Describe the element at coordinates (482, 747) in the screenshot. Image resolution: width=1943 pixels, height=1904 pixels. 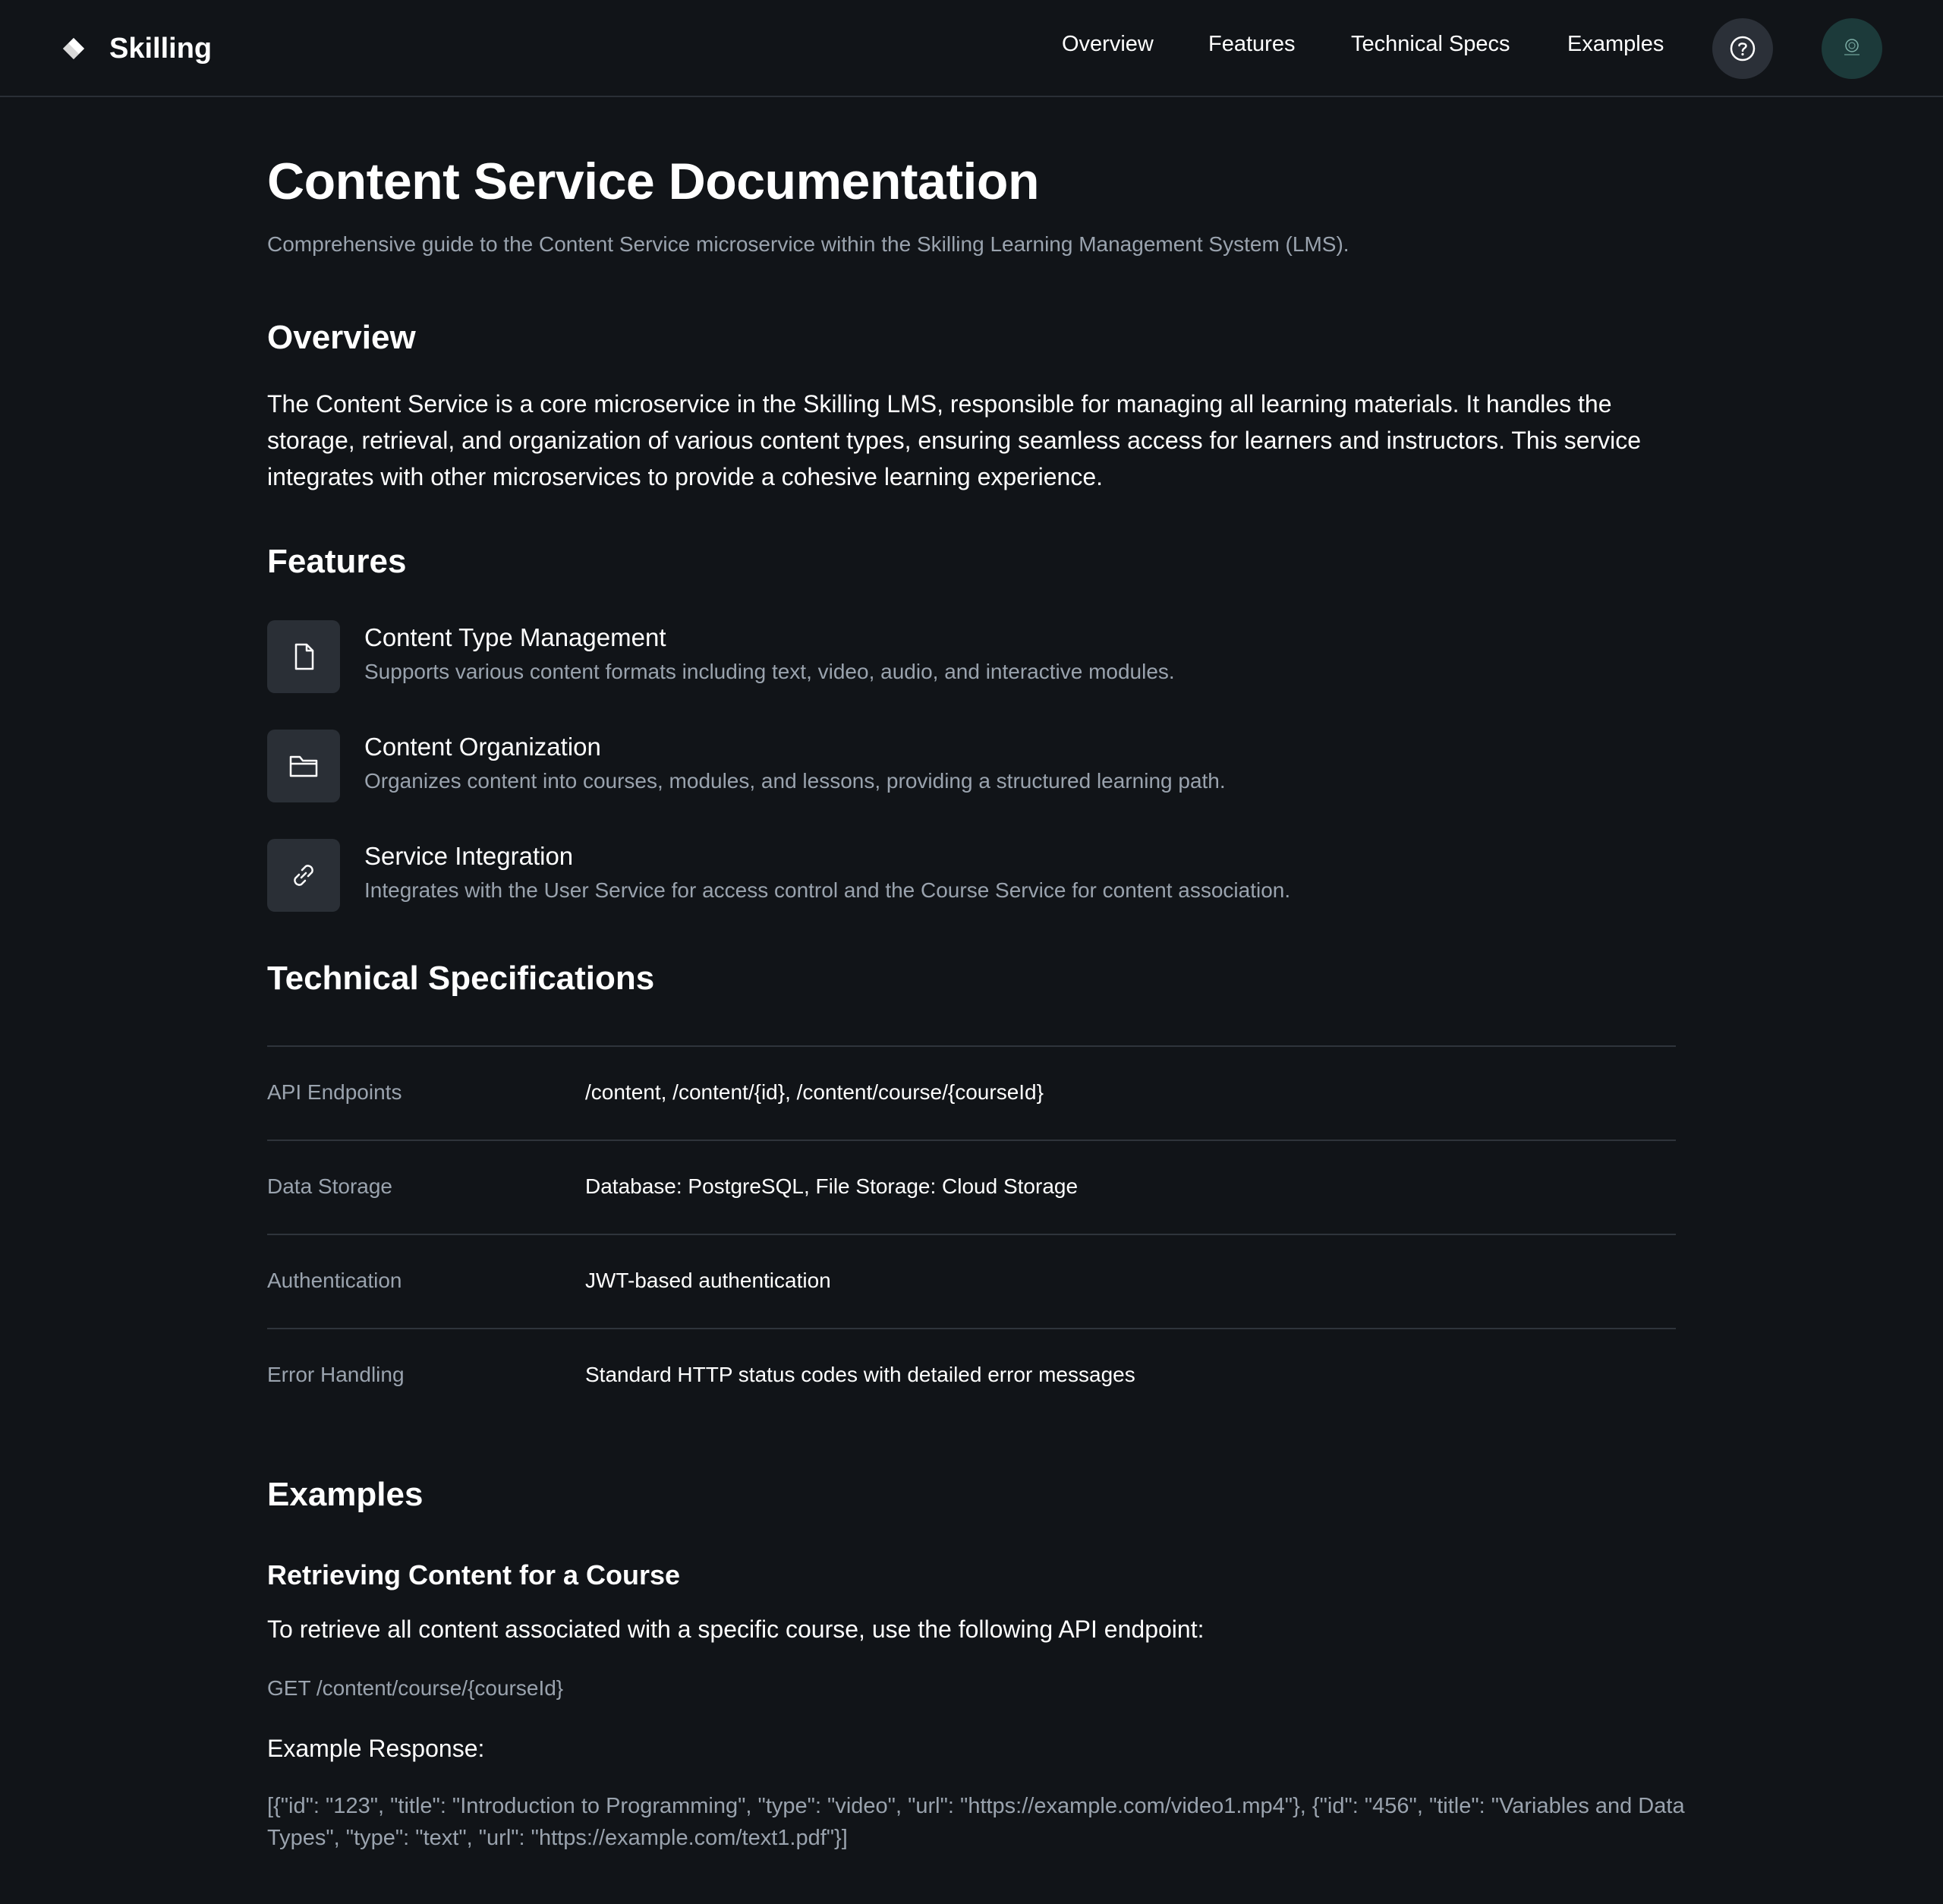
I see `feature-title: Content Organization` at that location.